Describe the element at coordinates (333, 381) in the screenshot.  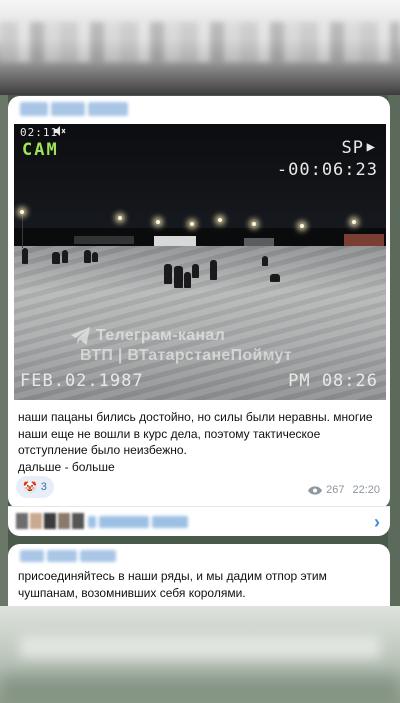
I see `video-time: PM 08:26` at that location.